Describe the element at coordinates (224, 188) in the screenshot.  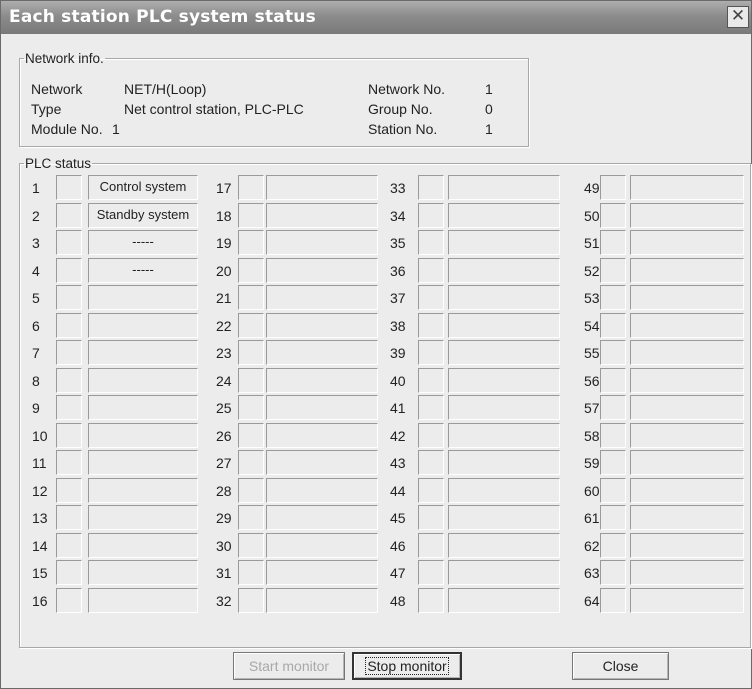
I see `station-number: 17` at that location.